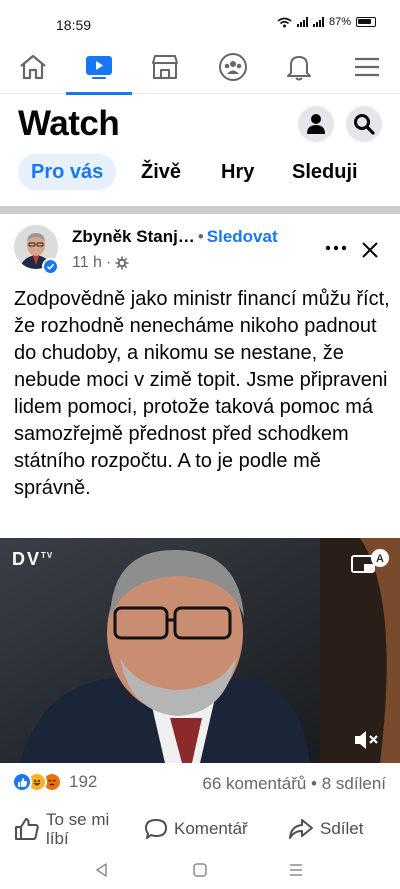 The height and width of the screenshot is (889, 400). I want to click on share-label: Sdílet, so click(342, 828).